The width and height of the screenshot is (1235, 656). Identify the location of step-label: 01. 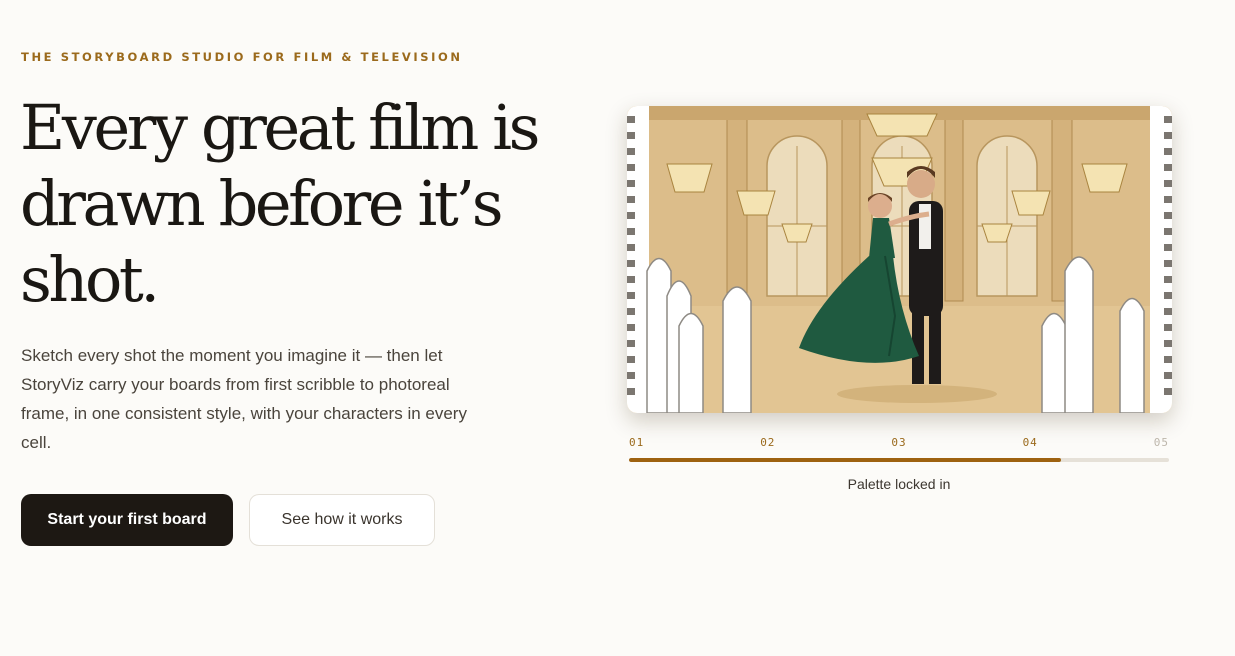
(637, 442).